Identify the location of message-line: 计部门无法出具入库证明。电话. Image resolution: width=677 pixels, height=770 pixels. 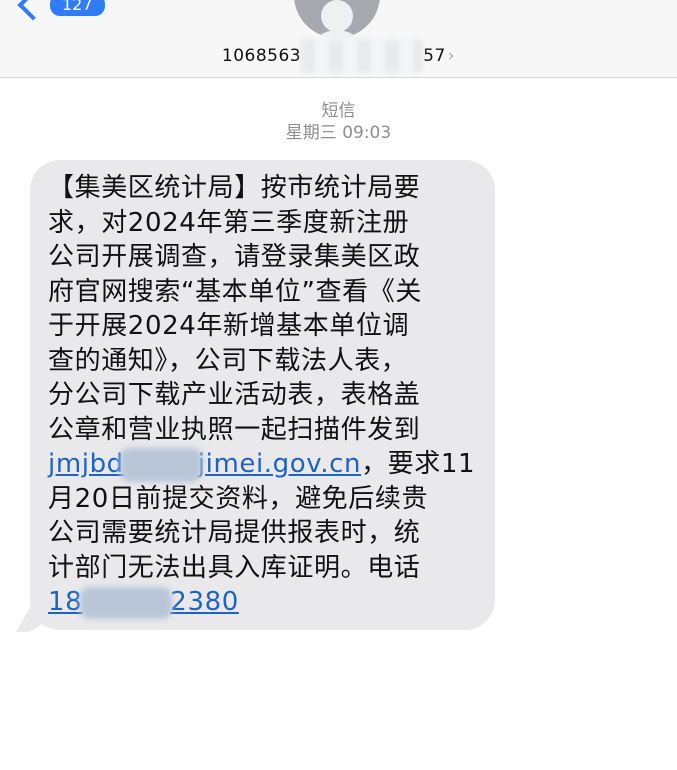
(234, 567).